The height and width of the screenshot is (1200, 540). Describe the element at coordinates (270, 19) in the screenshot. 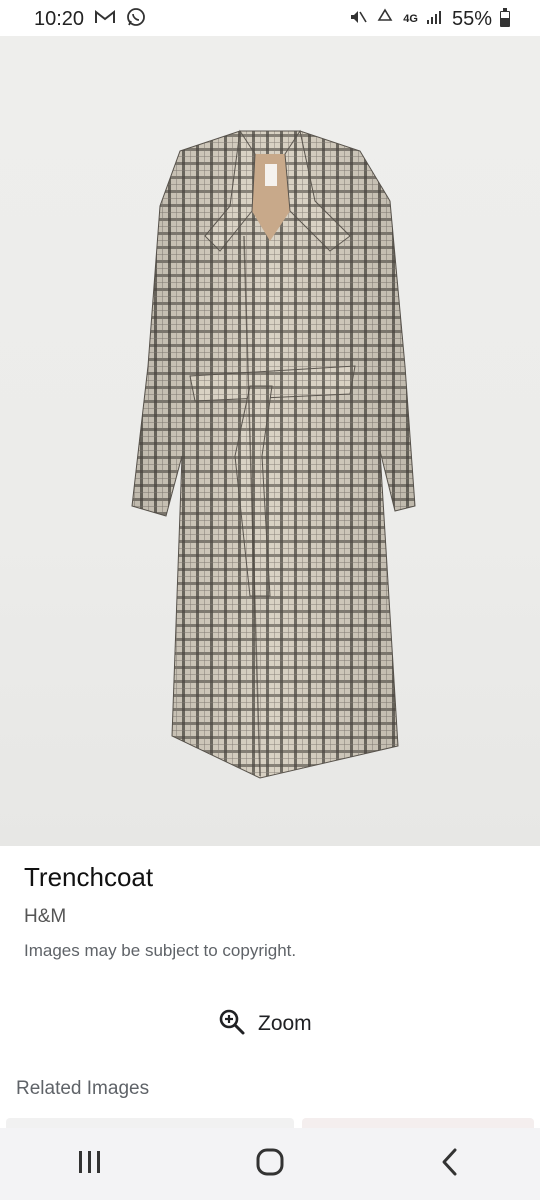

I see `status-bar: 10:20 4G 55%` at that location.